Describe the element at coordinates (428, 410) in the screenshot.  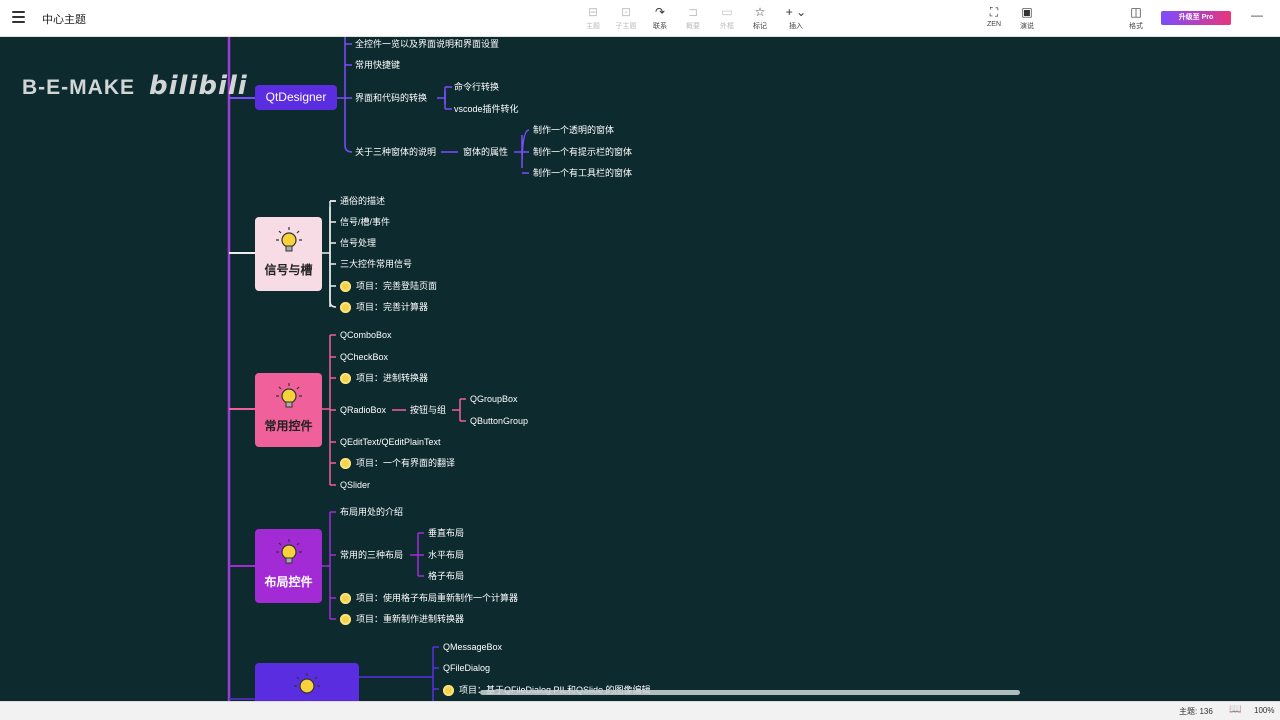
I see `list-item: 按钮与组` at that location.